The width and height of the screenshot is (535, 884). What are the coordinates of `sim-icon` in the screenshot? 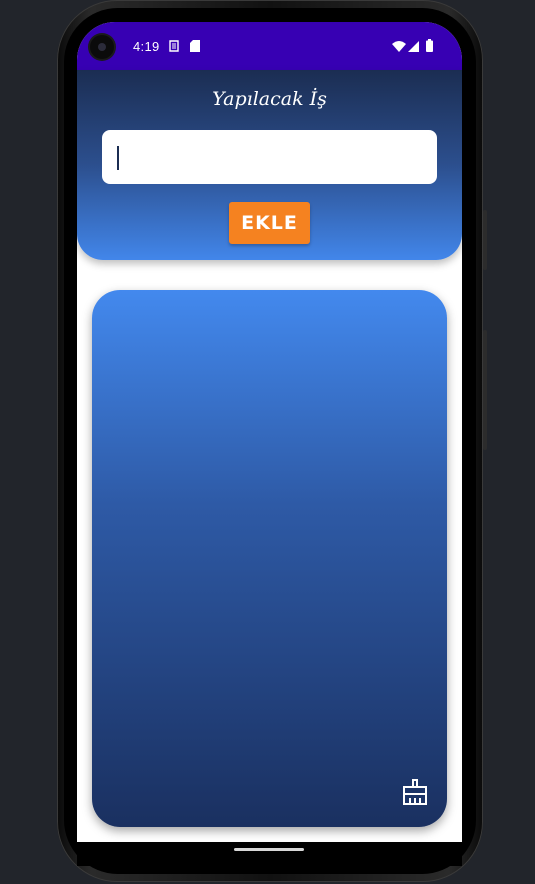 It's located at (174, 46).